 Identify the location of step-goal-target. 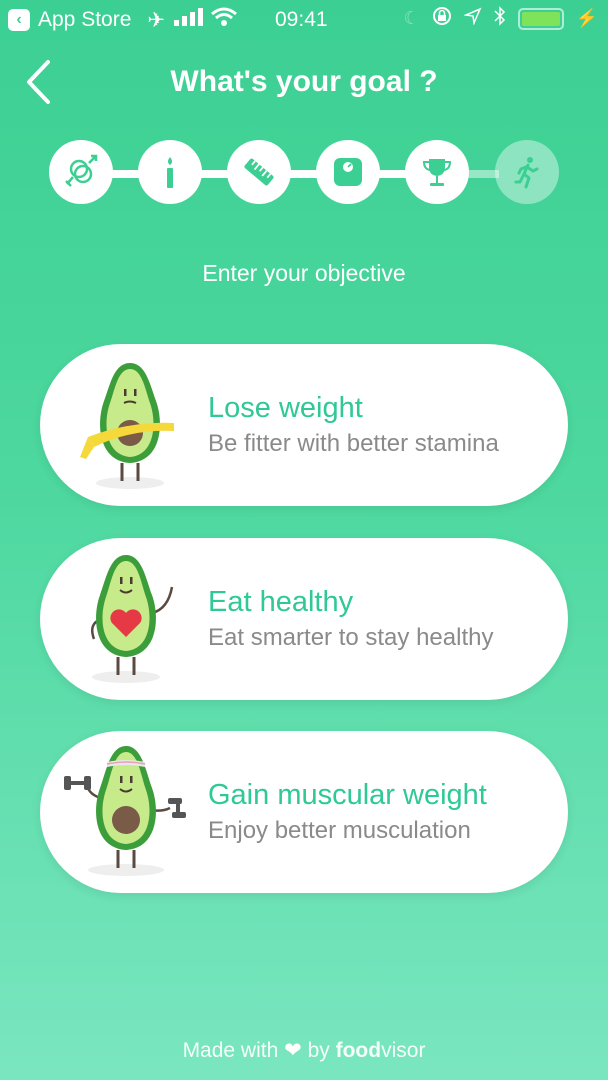
(437, 172).